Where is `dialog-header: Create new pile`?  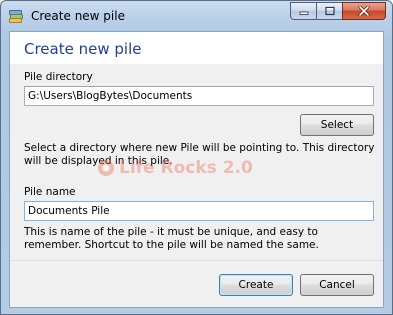
dialog-header: Create new pile is located at coordinates (196, 48).